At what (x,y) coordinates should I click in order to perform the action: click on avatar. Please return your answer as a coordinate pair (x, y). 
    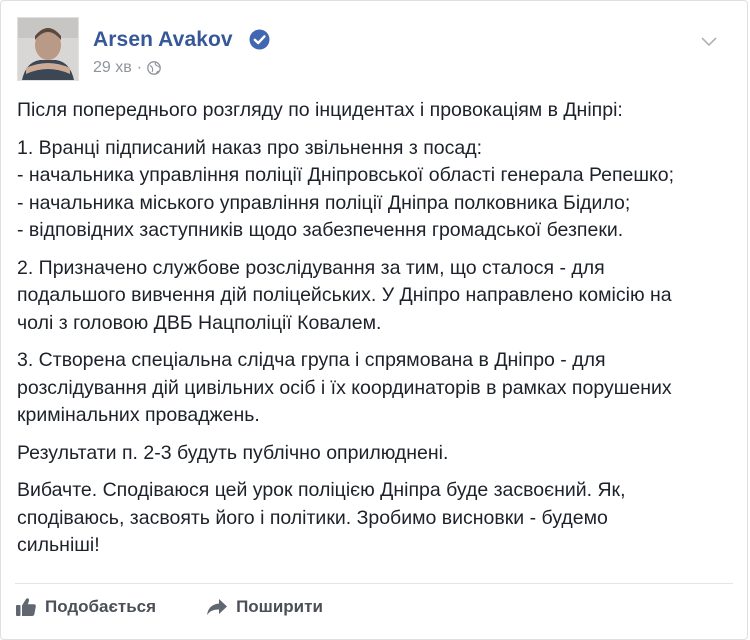
    Looking at the image, I should click on (48, 49).